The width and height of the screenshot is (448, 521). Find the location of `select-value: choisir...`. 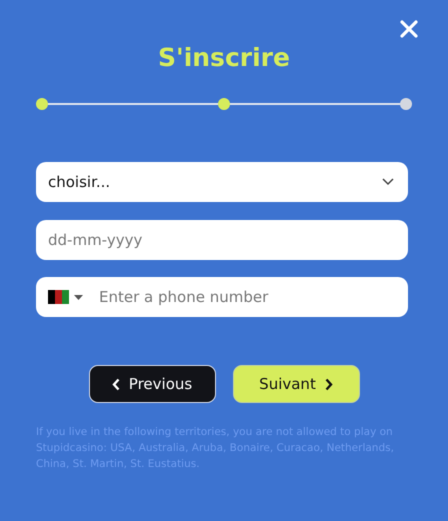

select-value: choisir... is located at coordinates (79, 182).